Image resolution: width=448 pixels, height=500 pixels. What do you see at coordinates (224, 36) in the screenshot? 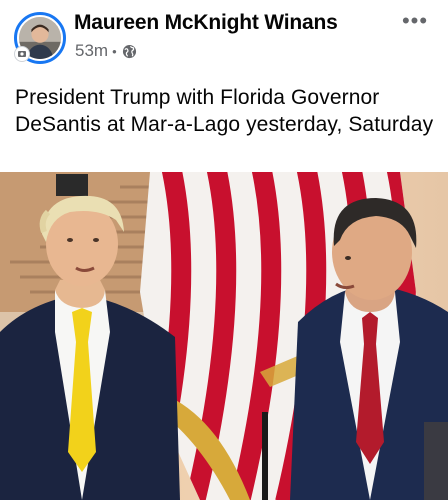
I see `post-header: Maureen McKnight Winans 53m • •••` at bounding box center [224, 36].